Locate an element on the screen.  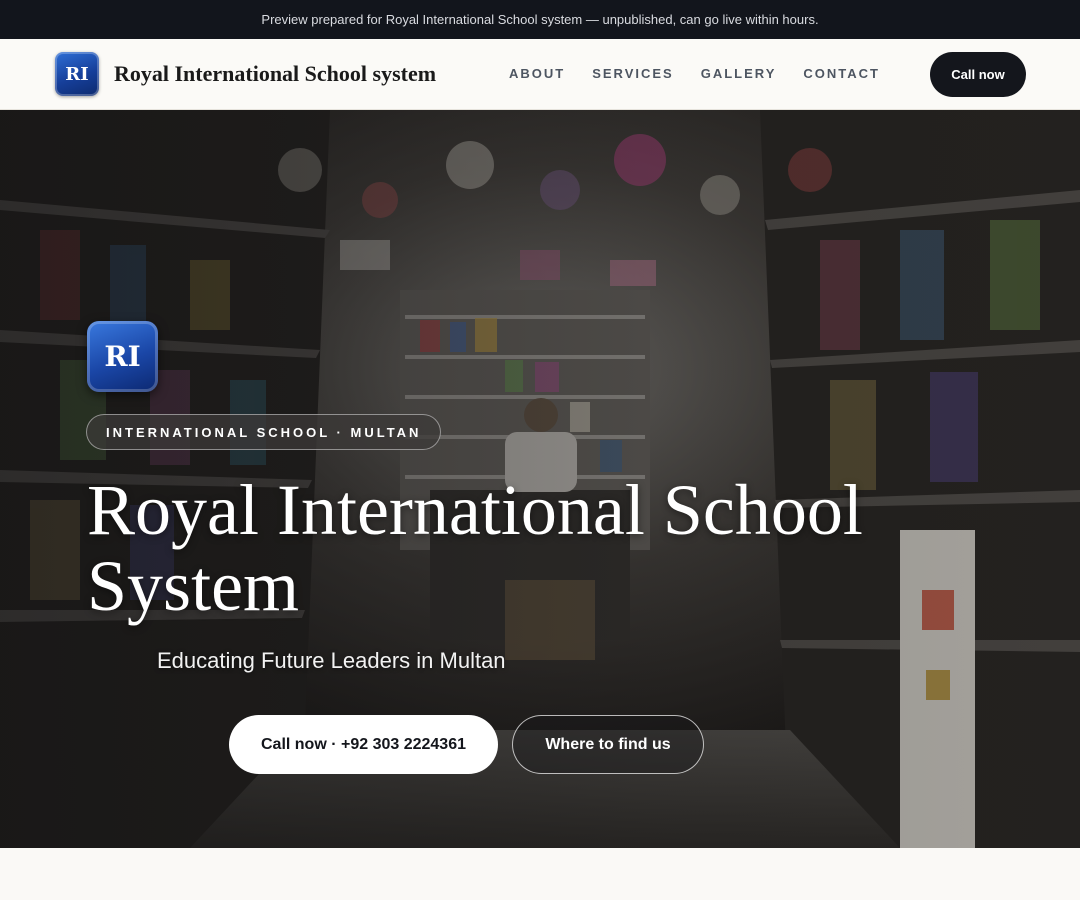
nav-gallery: GALLERY is located at coordinates (739, 73).